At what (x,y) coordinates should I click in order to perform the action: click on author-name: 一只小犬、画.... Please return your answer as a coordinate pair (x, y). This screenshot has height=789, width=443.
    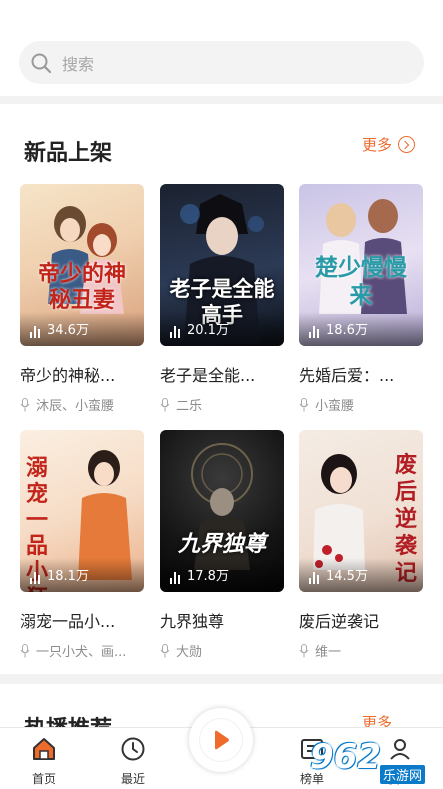
    Looking at the image, I should click on (81, 652).